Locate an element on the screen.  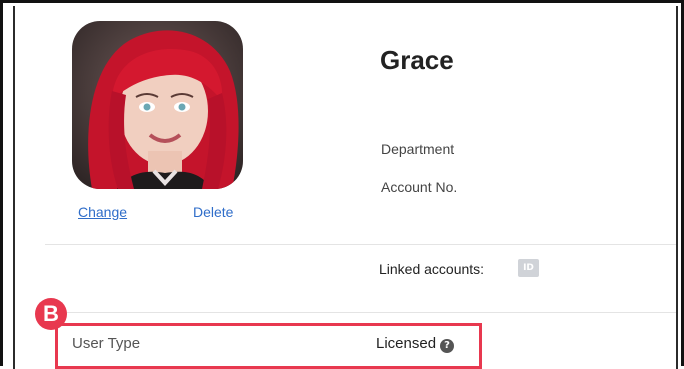
linked-accounts-label: Linked accounts: is located at coordinates (432, 269).